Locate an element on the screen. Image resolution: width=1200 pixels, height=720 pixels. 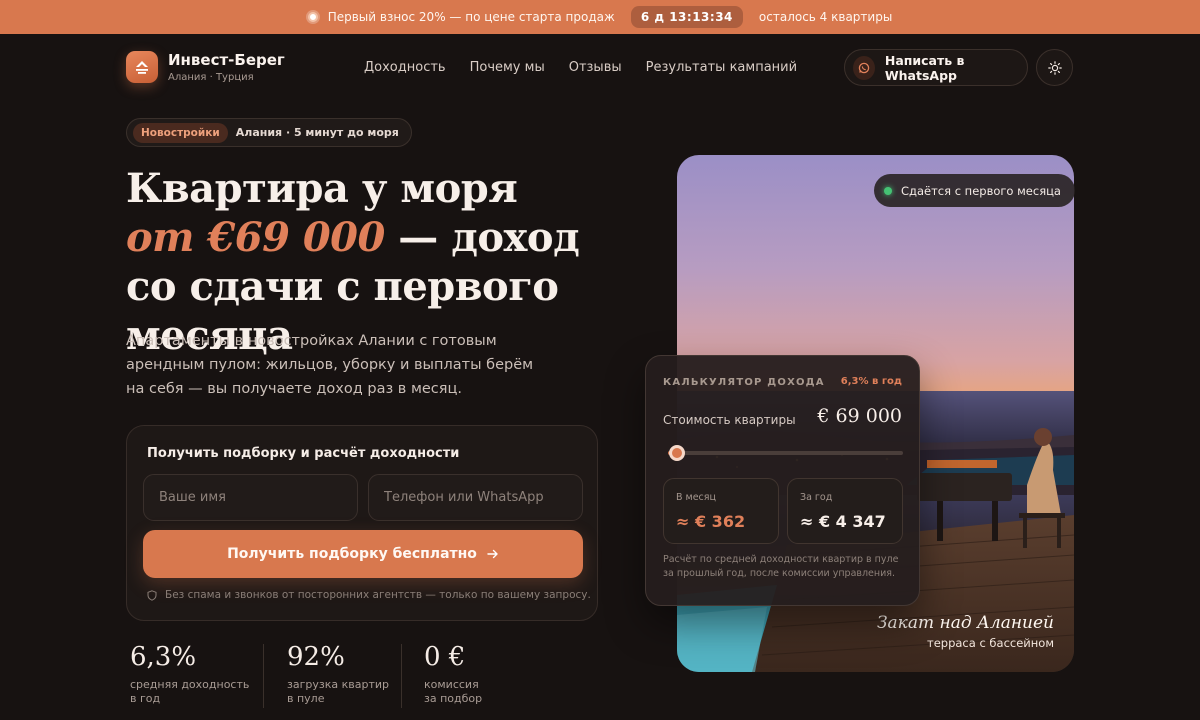
logo-icon is located at coordinates (142, 67).